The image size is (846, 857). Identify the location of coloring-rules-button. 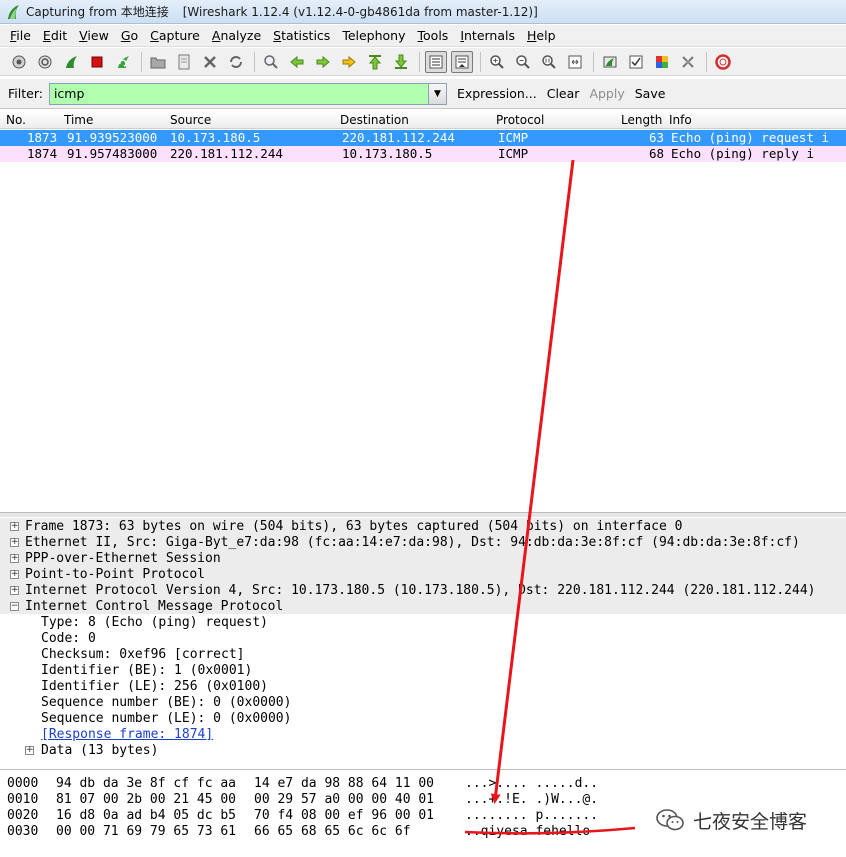
(662, 62).